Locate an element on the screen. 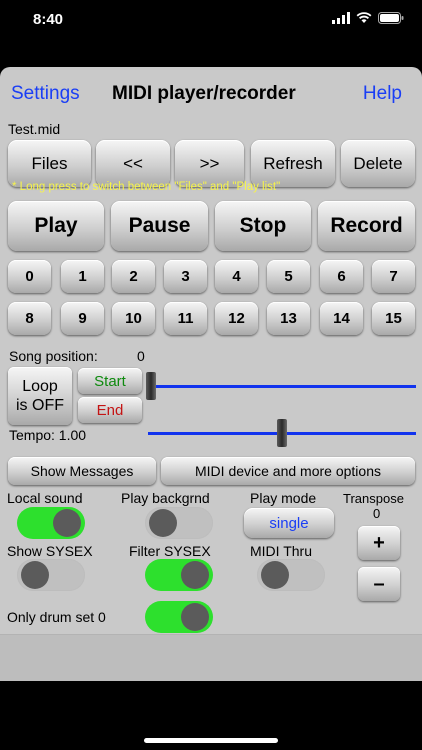  signal-icon is located at coordinates (341, 18).